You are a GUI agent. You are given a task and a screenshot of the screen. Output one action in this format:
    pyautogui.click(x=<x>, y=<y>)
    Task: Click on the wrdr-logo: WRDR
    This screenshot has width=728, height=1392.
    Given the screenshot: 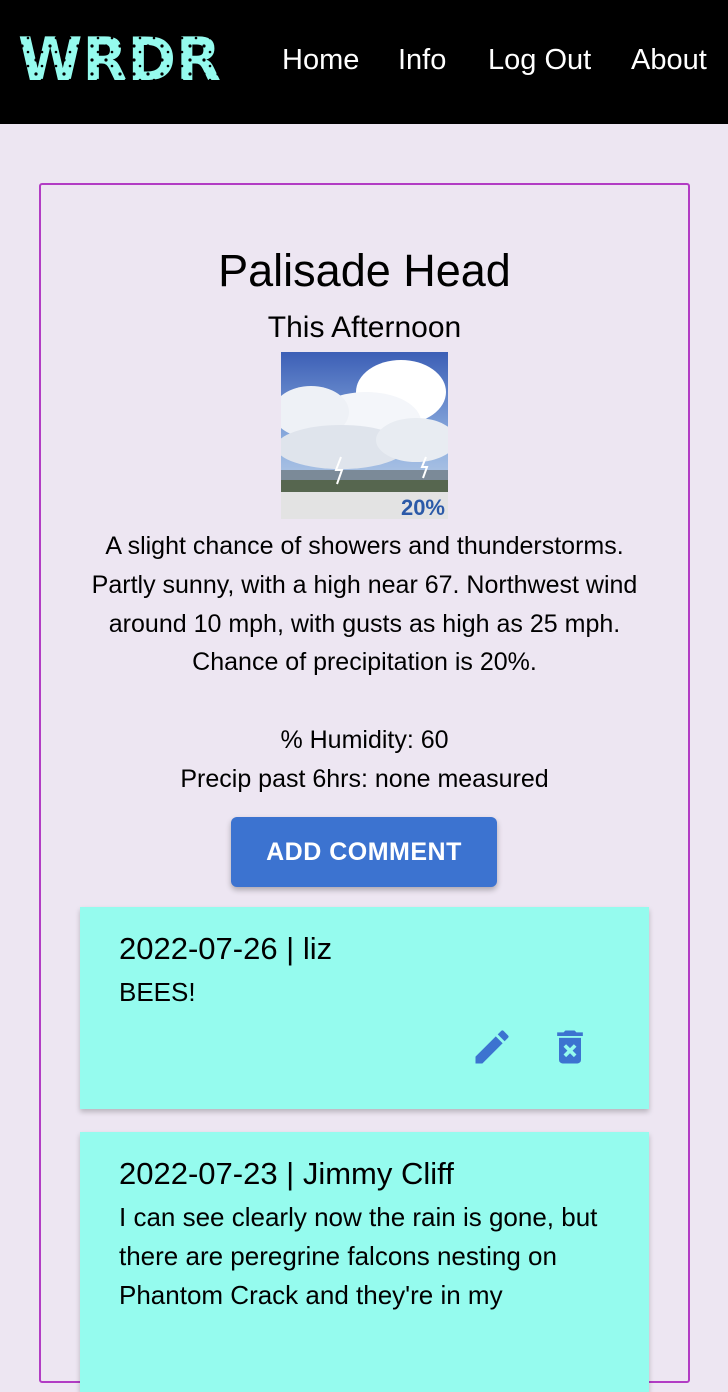 What is the action you would take?
    pyautogui.click(x=120, y=59)
    